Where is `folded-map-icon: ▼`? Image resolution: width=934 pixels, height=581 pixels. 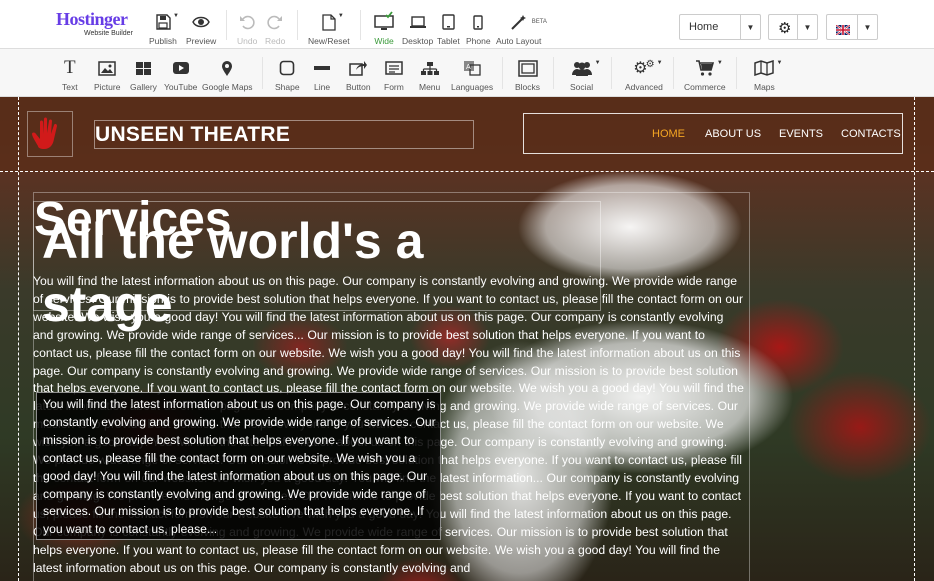 folded-map-icon: ▼ is located at coordinates (768, 68).